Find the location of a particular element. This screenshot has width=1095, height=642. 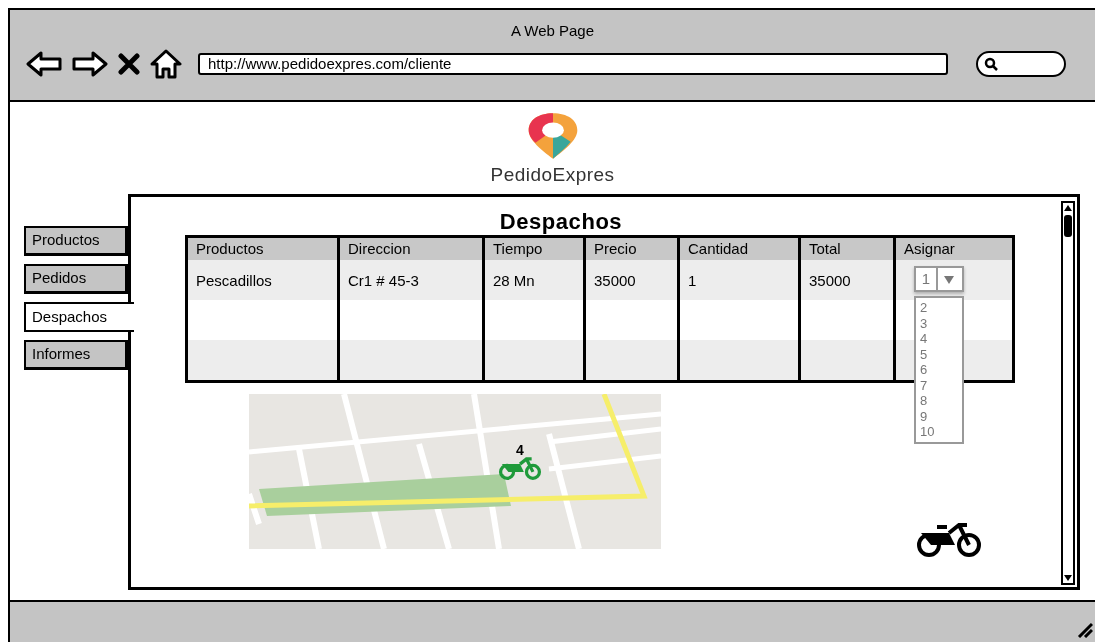

address-bar: http://www.pedidoexpres.com/cliente is located at coordinates (573, 63).